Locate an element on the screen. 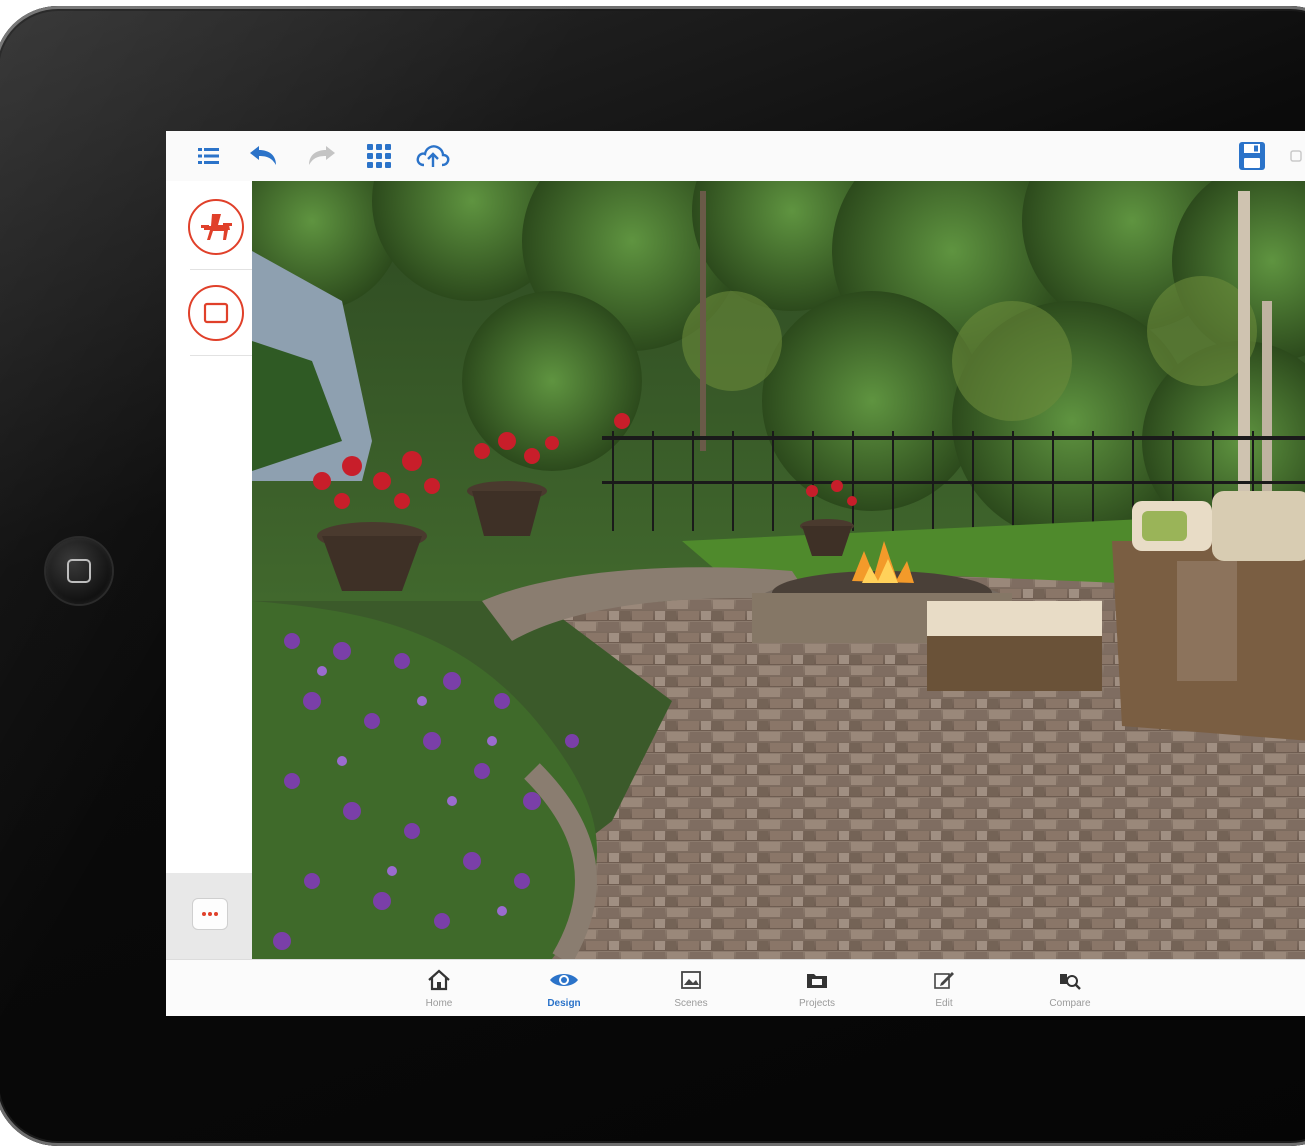 The height and width of the screenshot is (1146, 1305). tab-label: Home is located at coordinates (439, 1003).